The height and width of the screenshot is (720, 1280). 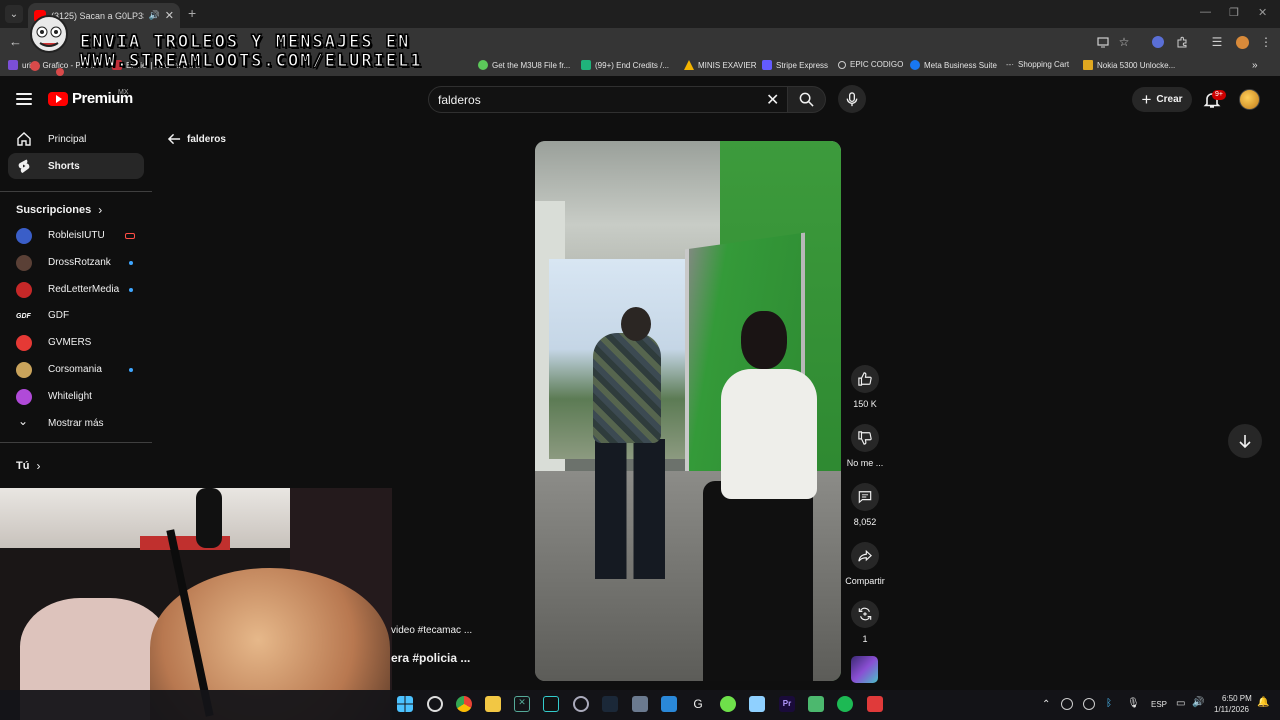 I want to click on subscriptions-title: Suscripciones, so click(x=54, y=210).